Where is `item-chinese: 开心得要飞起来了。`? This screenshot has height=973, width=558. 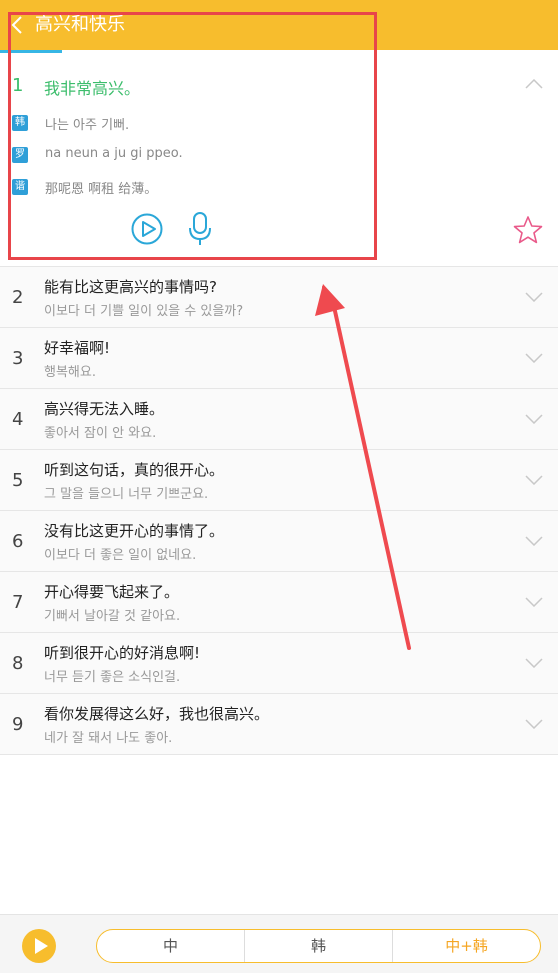
item-chinese: 开心得要飞起来了。 is located at coordinates (112, 592).